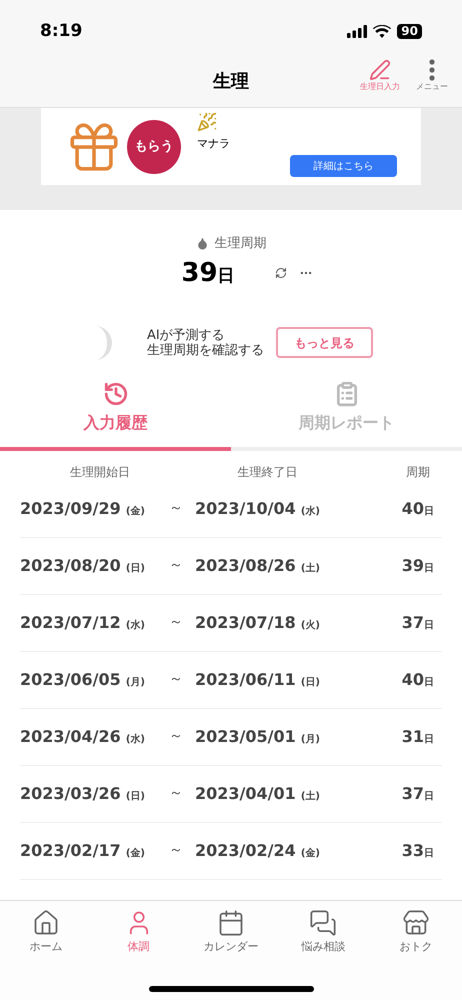 The width and height of the screenshot is (462, 1000). I want to click on start-date: 2023/02/17 (金), so click(83, 851).